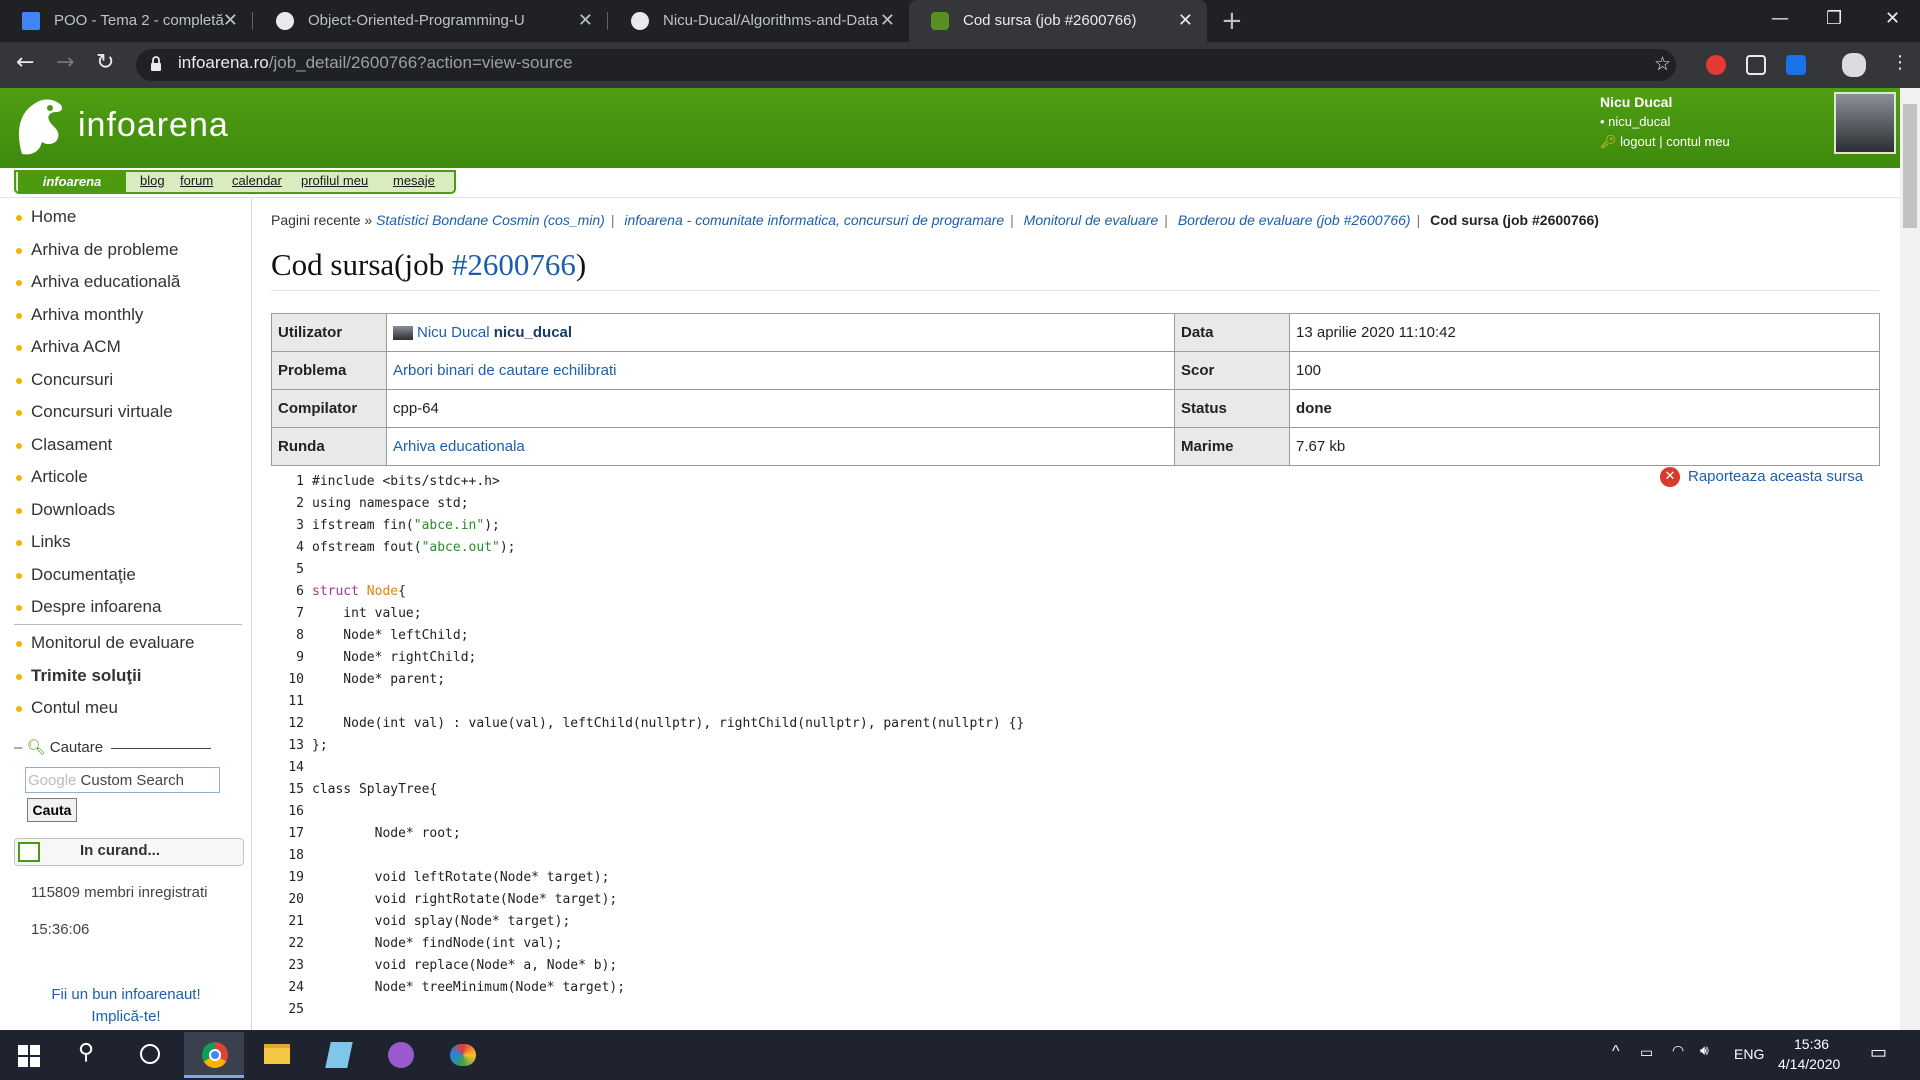 Image resolution: width=1920 pixels, height=1080 pixels. I want to click on report-link: Raporteaza aceasta sursa, so click(1775, 476).